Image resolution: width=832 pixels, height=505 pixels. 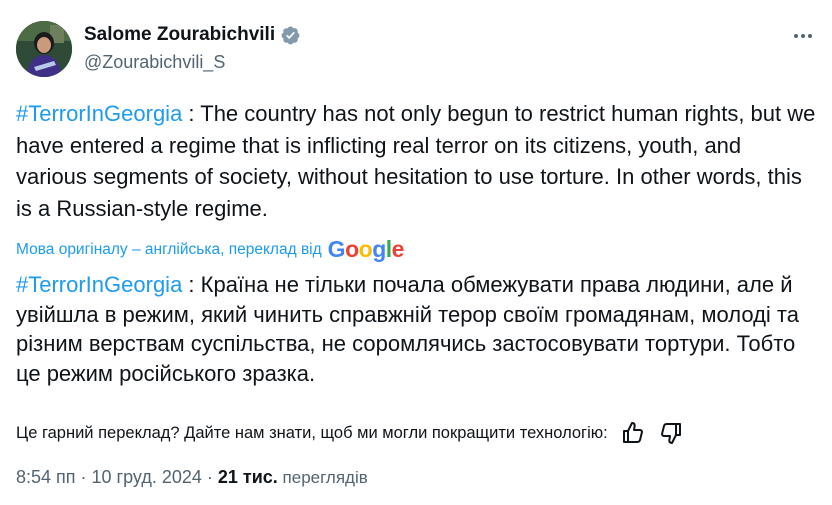 I want to click on google-logo: Google, so click(x=366, y=249).